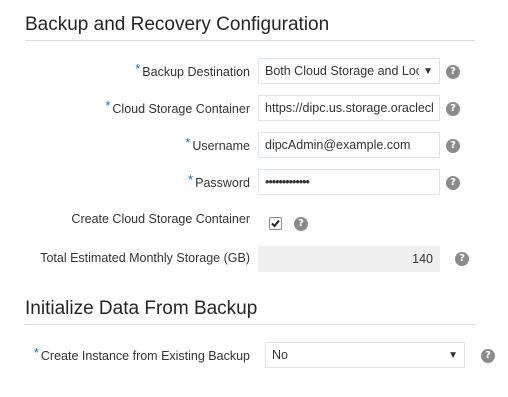 The width and height of the screenshot is (508, 397). Describe the element at coordinates (145, 258) in the screenshot. I see `monthly-storage-label: Total Estimated Monthly Storage (GB)` at that location.